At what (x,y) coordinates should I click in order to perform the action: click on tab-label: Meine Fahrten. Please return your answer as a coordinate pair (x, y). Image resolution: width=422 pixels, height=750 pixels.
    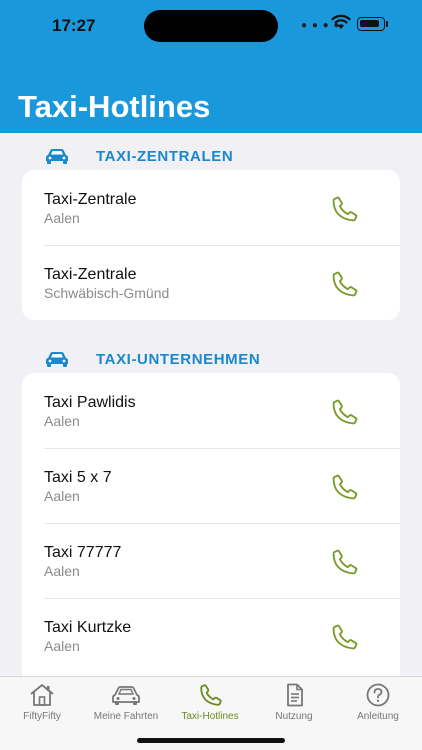
    Looking at the image, I should click on (126, 716).